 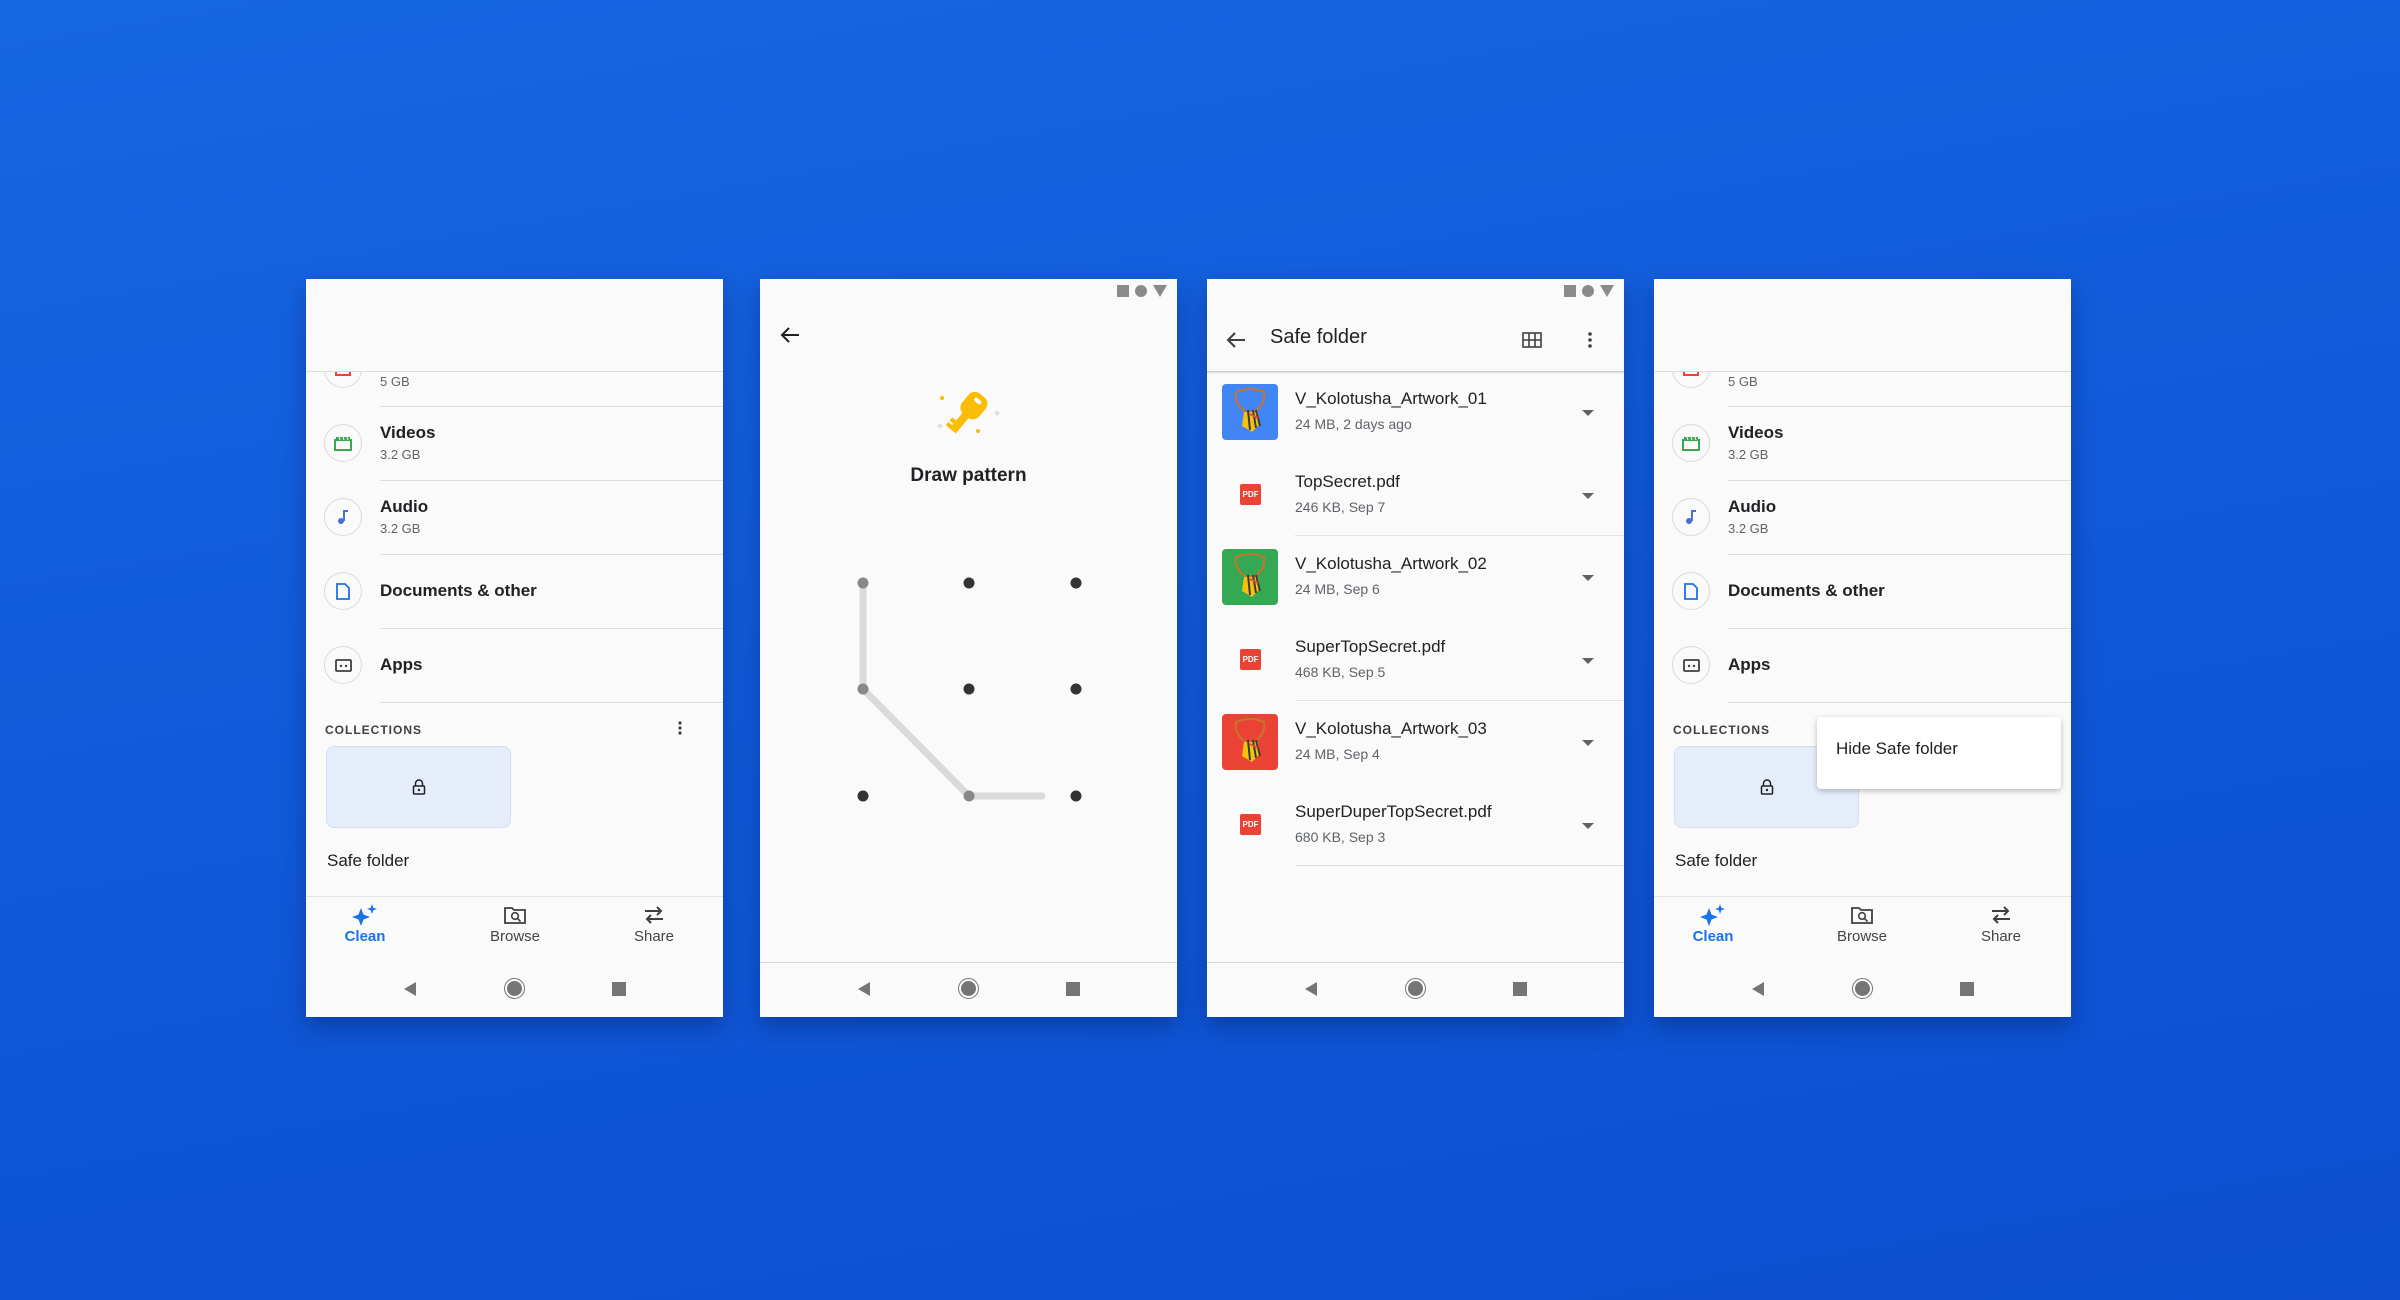 I want to click on file-name: V_Kolotusha_Artwork_02, so click(x=1391, y=563).